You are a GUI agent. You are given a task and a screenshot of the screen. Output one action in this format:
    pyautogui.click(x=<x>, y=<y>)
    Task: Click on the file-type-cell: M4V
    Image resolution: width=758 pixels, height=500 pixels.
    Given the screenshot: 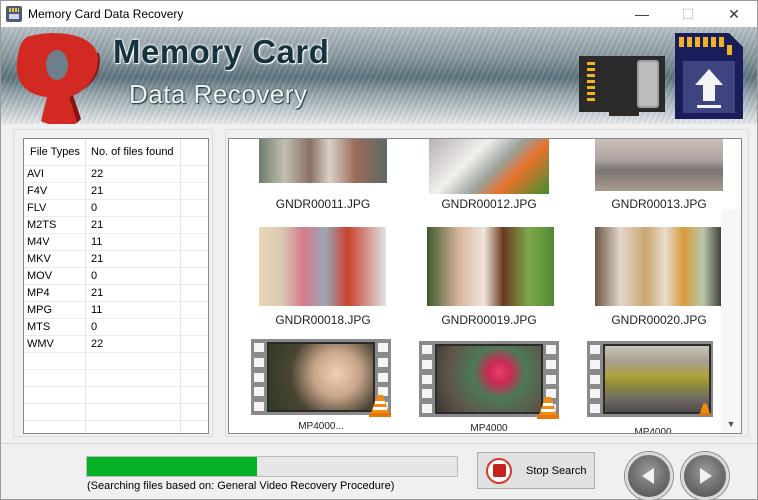 What is the action you would take?
    pyautogui.click(x=38, y=242)
    